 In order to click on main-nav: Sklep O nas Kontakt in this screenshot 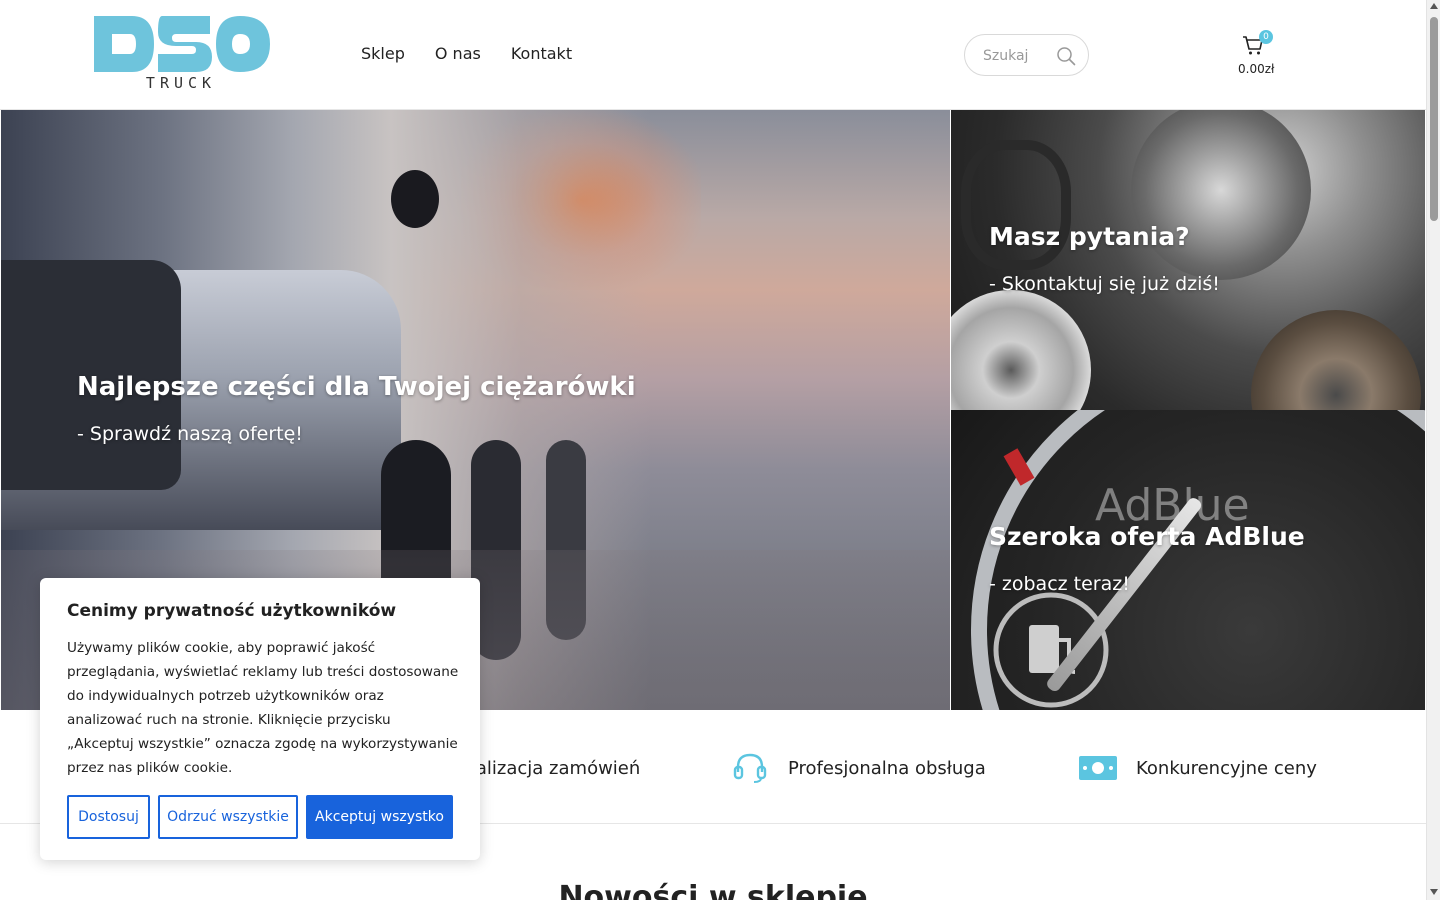, I will do `click(466, 53)`.